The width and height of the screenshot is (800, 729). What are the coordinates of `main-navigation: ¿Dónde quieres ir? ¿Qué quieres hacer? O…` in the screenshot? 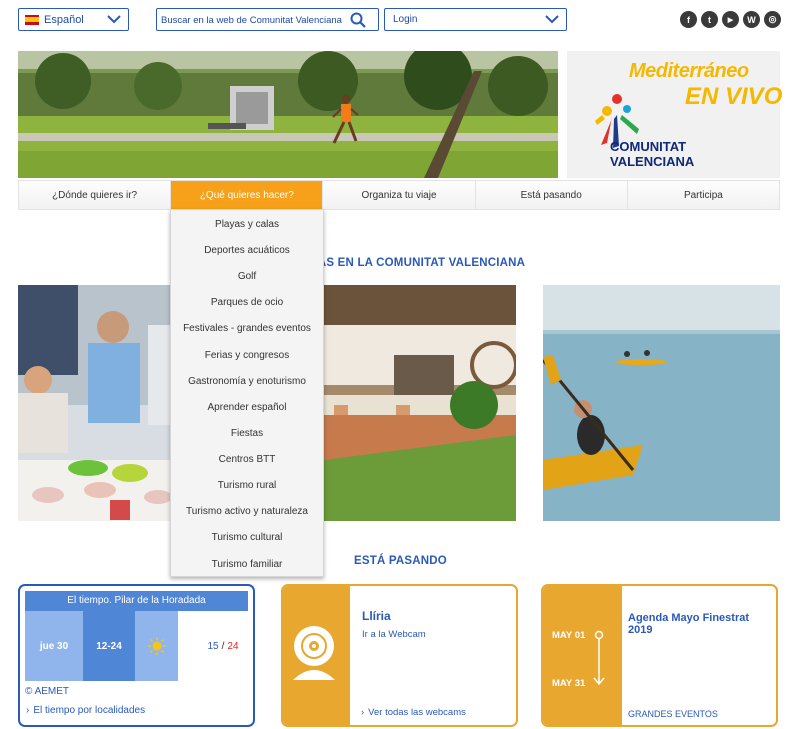 It's located at (399, 195).